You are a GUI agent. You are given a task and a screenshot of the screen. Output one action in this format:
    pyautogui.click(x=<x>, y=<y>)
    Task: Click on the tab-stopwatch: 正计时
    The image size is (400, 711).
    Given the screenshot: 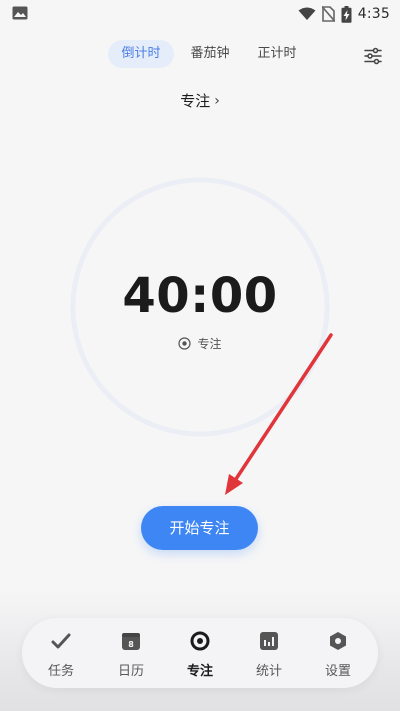 What is the action you would take?
    pyautogui.click(x=277, y=54)
    